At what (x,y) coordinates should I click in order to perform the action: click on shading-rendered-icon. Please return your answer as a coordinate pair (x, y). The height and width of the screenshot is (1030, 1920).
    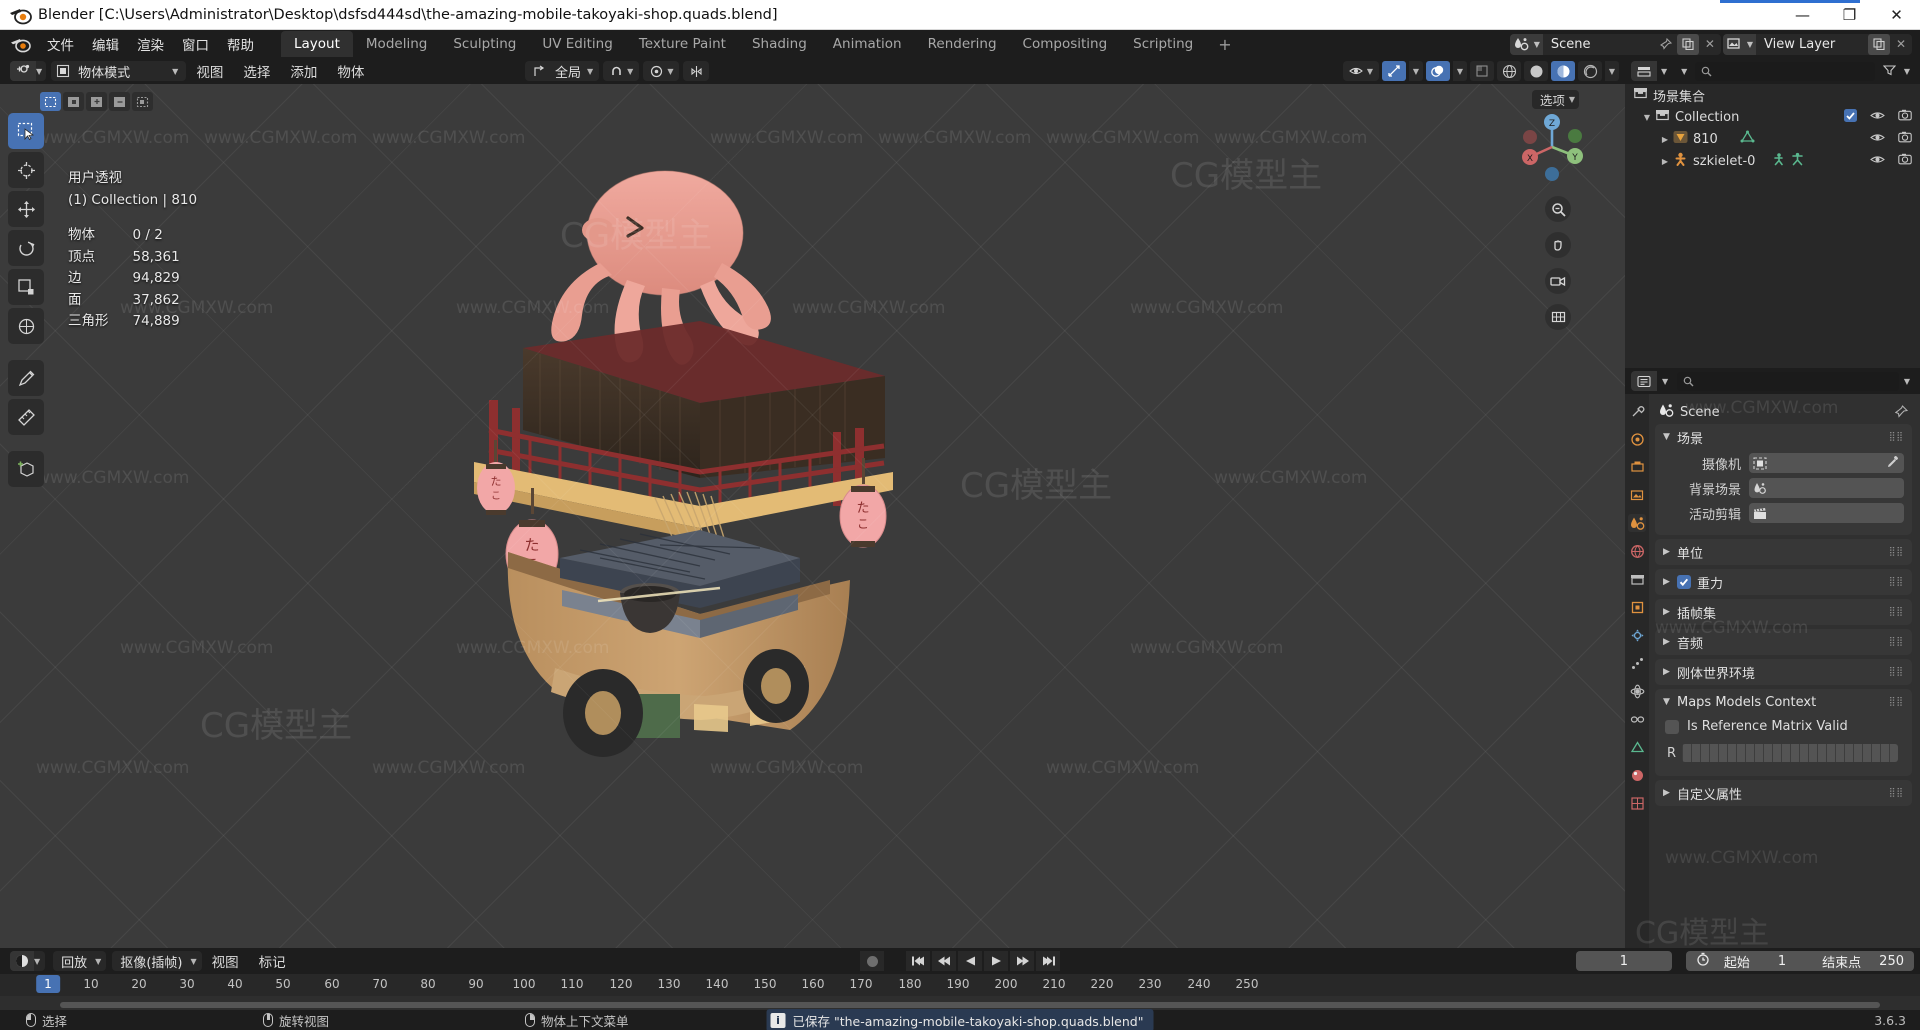
    Looking at the image, I should click on (1590, 71).